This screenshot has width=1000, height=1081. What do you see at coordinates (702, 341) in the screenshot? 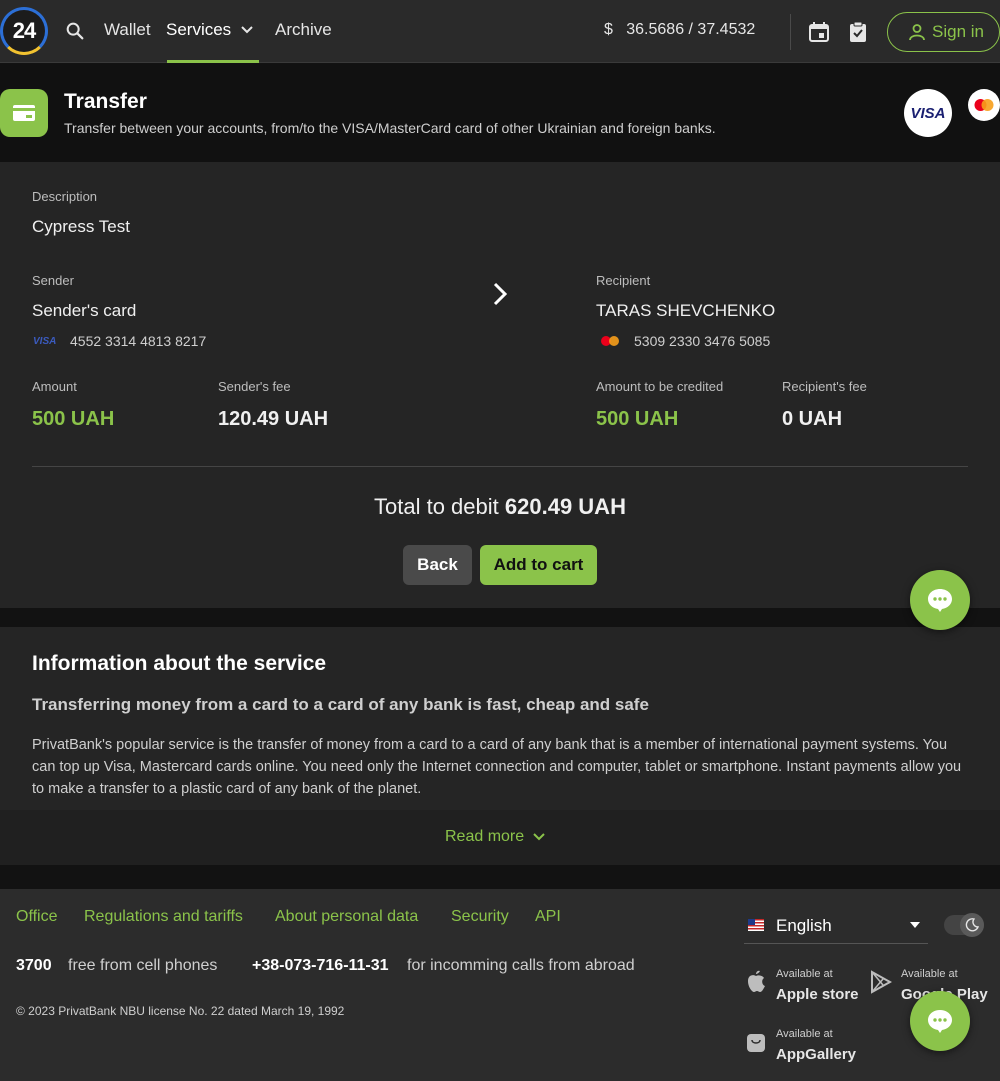
I see `recipient-card-number: 5309 2330 3476 5085` at bounding box center [702, 341].